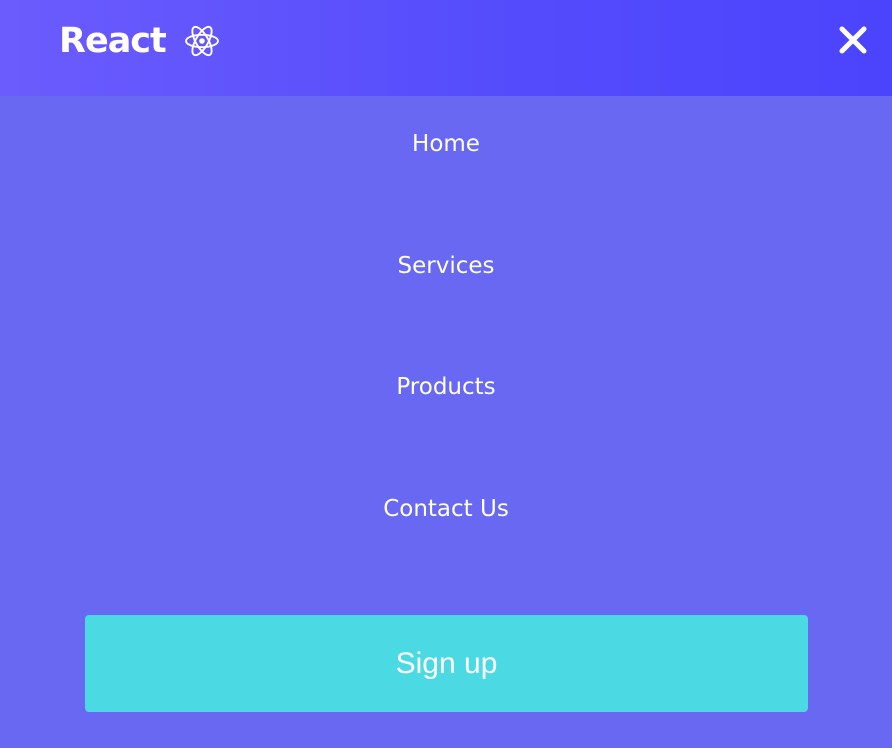  I want to click on brand-logo-link: React, so click(139, 41).